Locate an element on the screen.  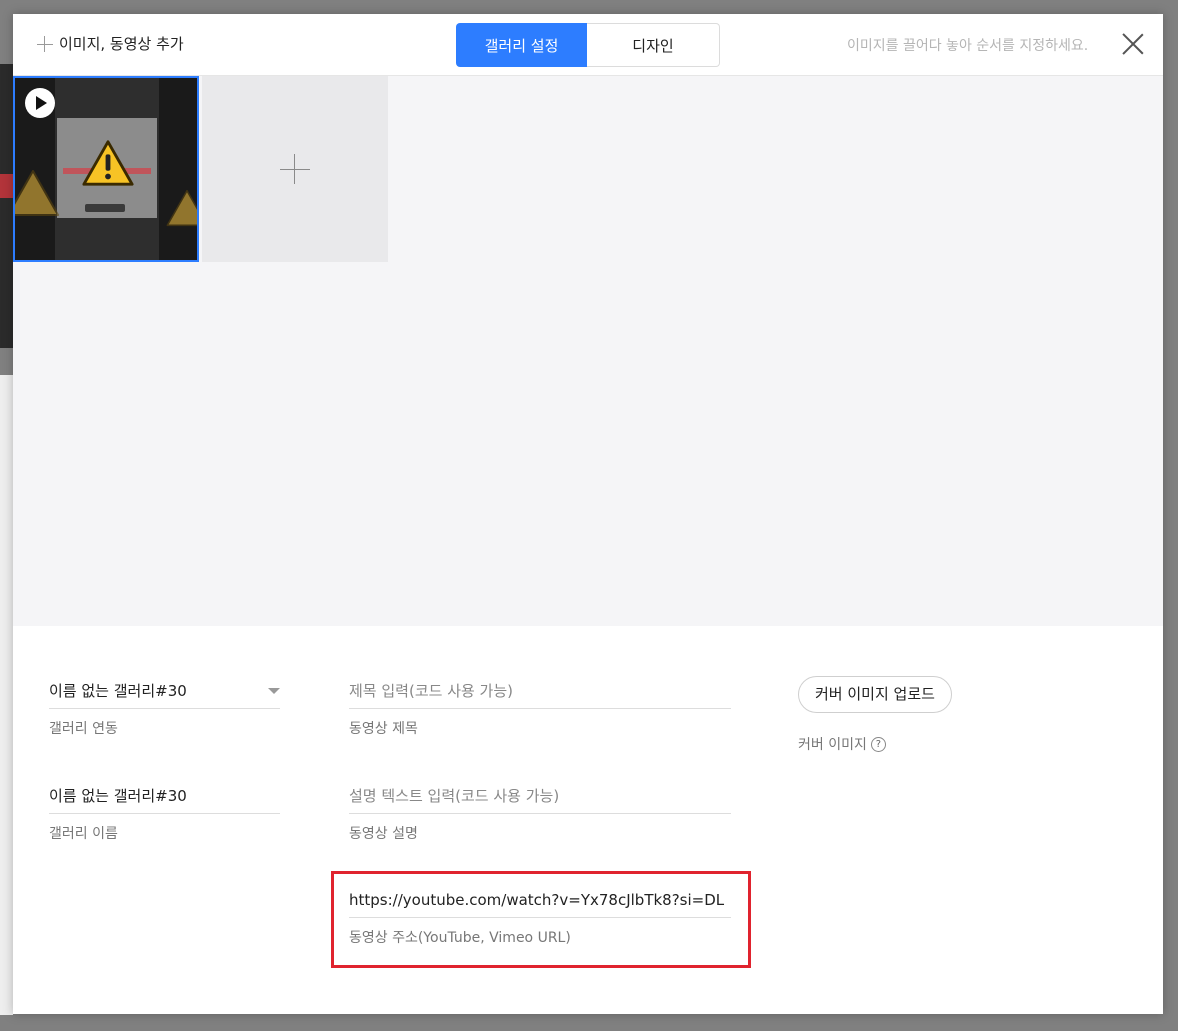
video-title-input: 제목 입력(코드 사용 가능) is located at coordinates (540, 691).